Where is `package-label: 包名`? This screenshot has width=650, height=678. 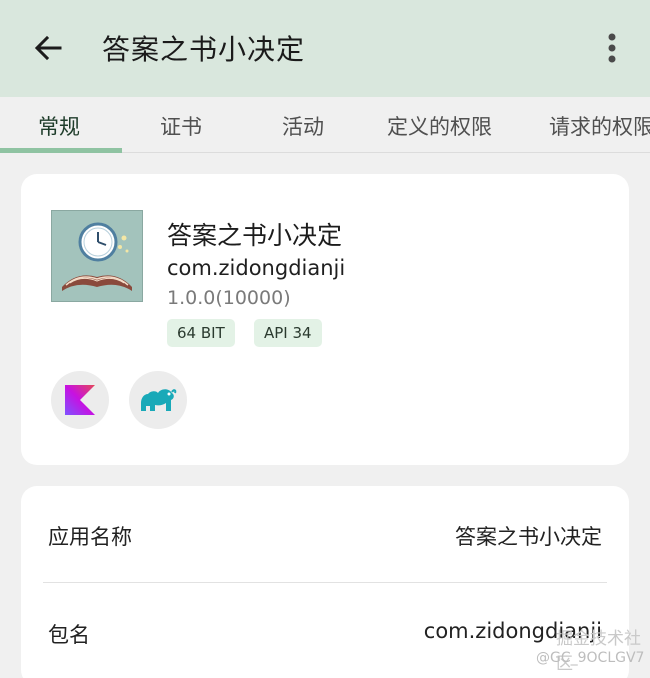 package-label: 包名 is located at coordinates (69, 635).